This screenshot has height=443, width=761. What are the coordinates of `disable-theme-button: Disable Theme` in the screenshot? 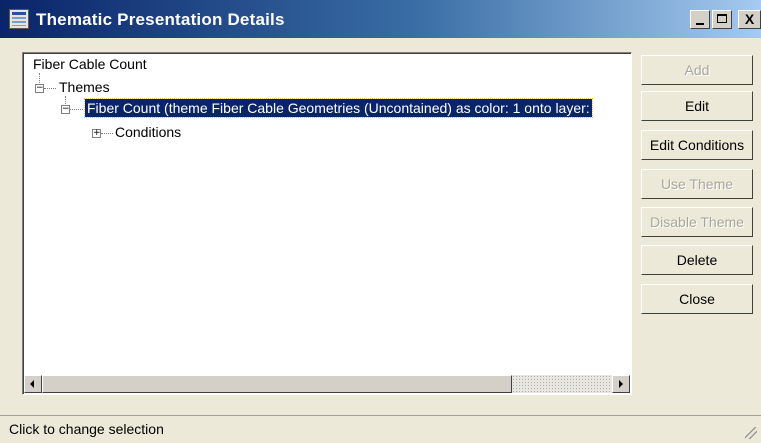 It's located at (697, 222).